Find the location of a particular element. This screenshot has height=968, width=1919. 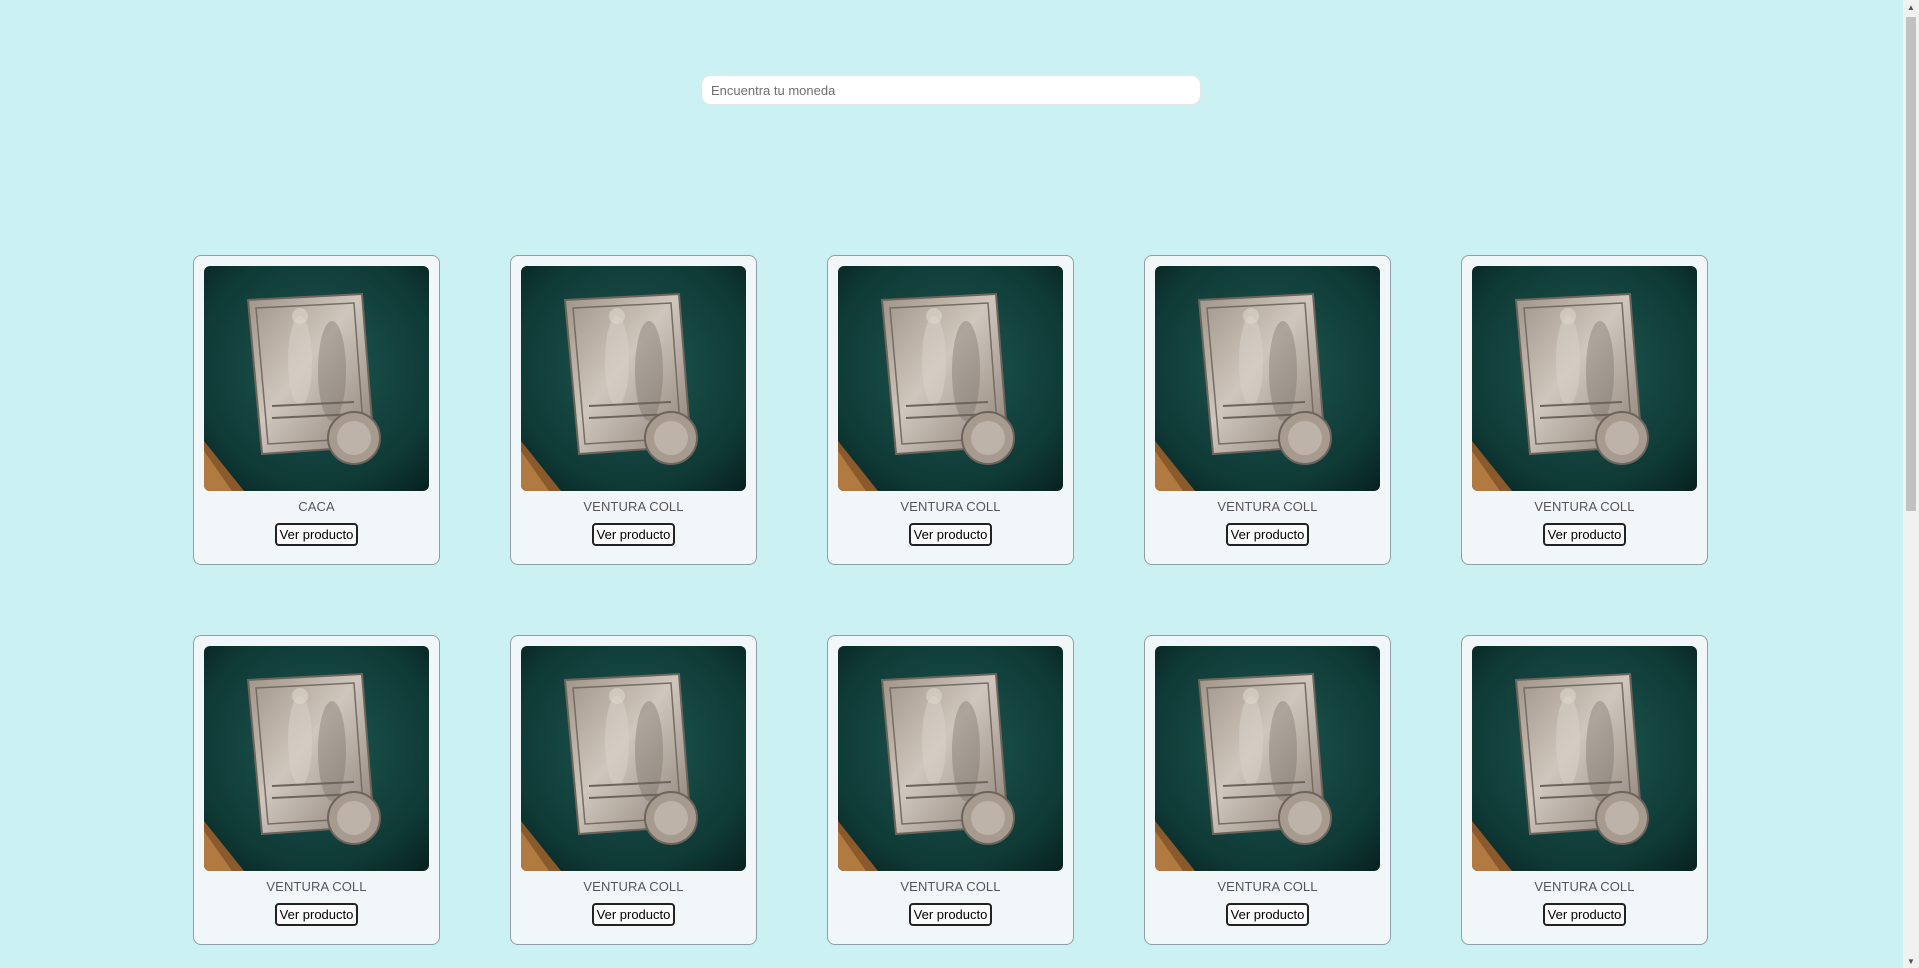

scrollbar-thumb is located at coordinates (1911, 264).